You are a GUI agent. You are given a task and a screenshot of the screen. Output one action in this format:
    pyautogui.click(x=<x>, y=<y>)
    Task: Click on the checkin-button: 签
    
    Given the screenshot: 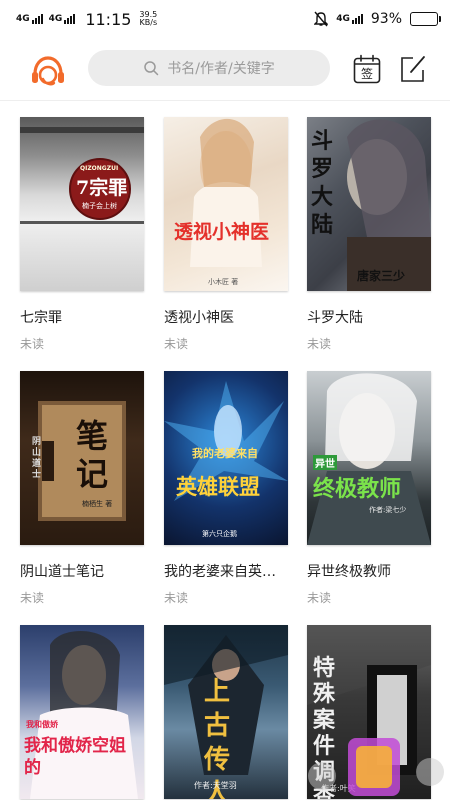 What is the action you would take?
    pyautogui.click(x=367, y=69)
    